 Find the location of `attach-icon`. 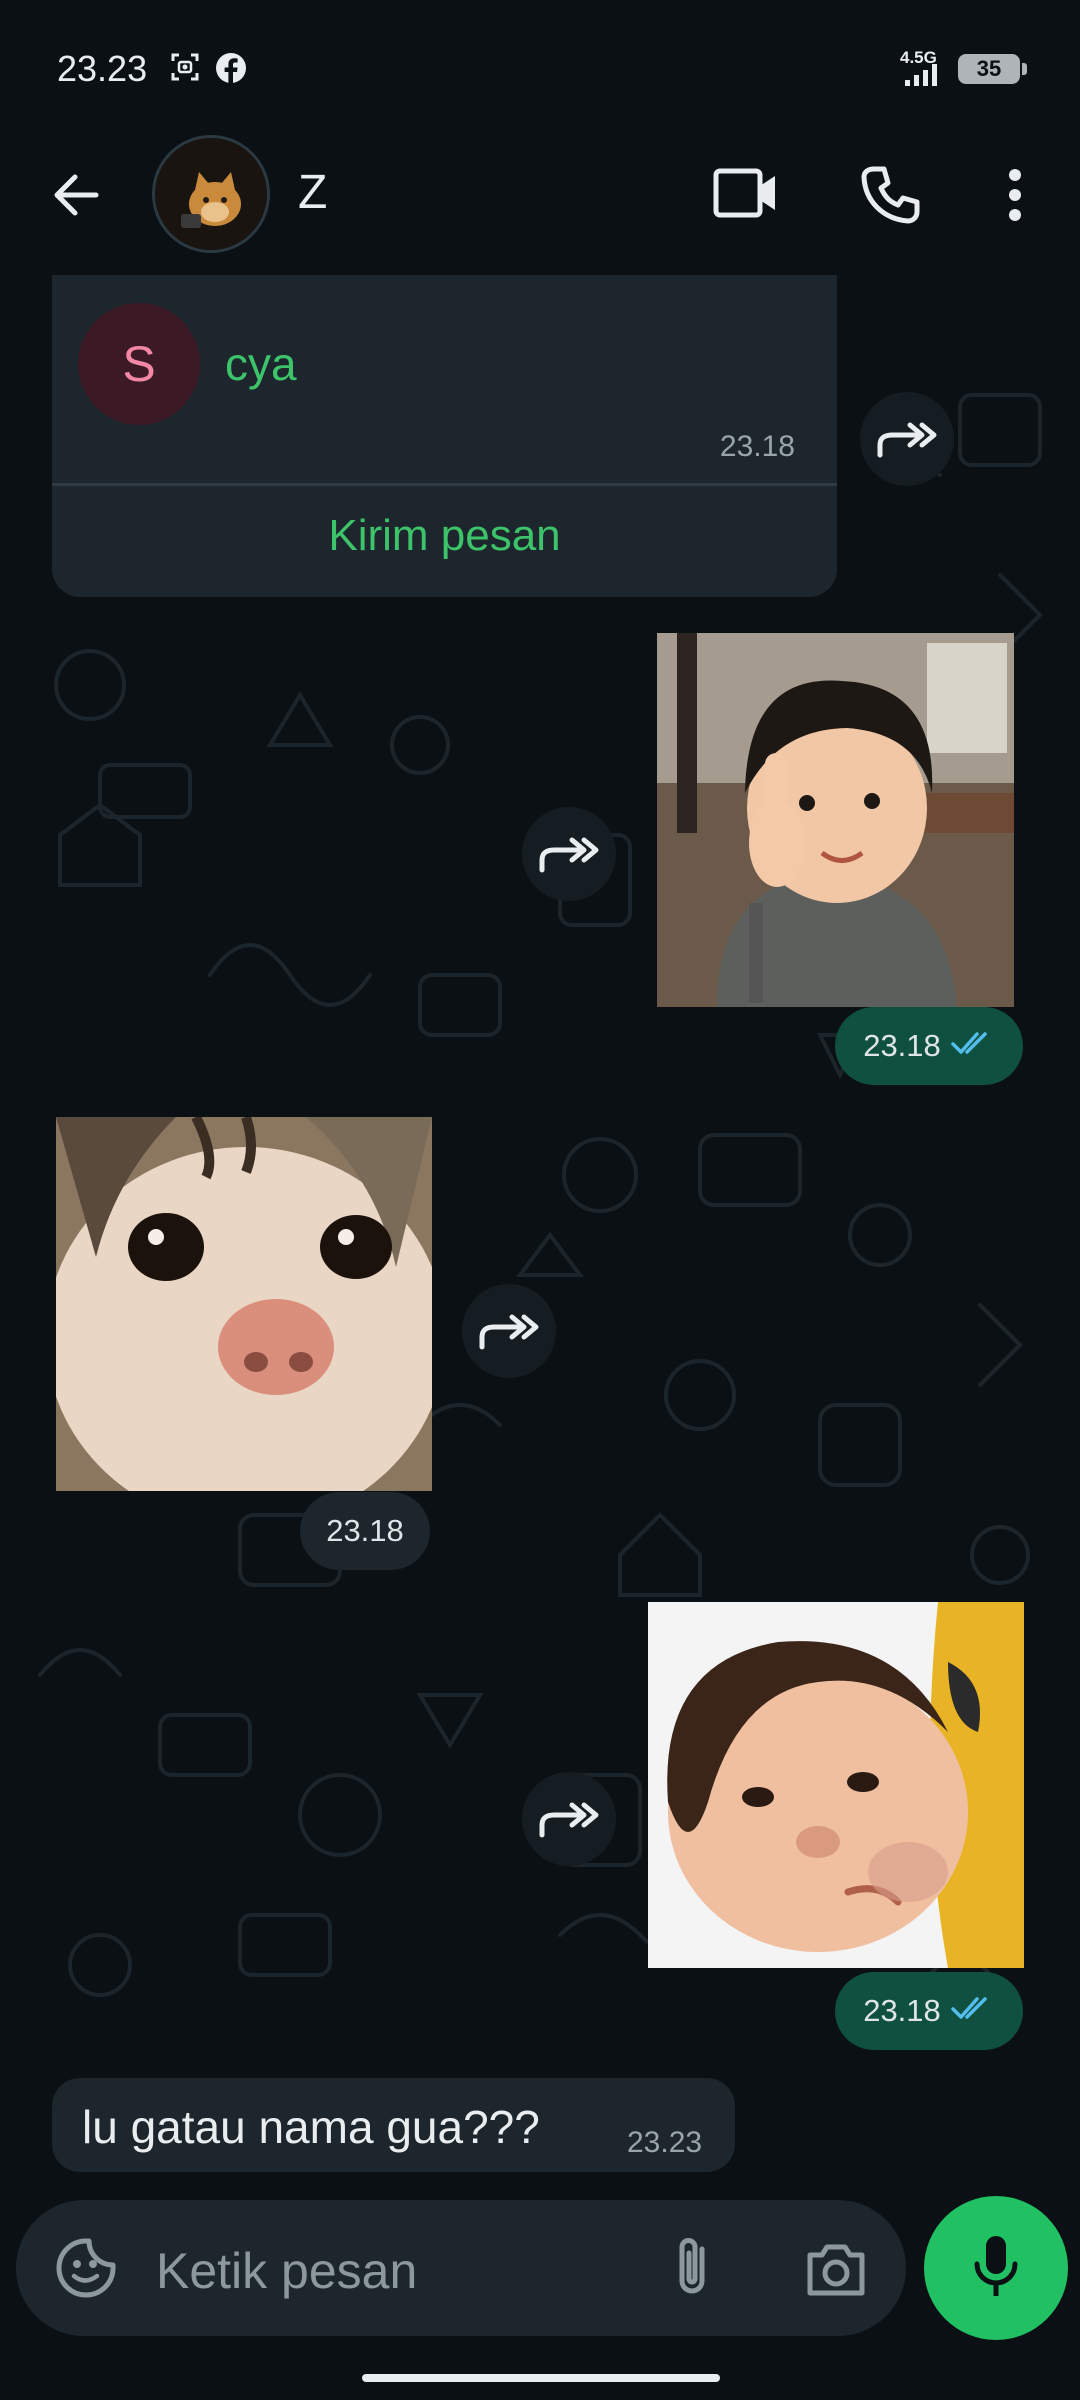

attach-icon is located at coordinates (692, 2268).